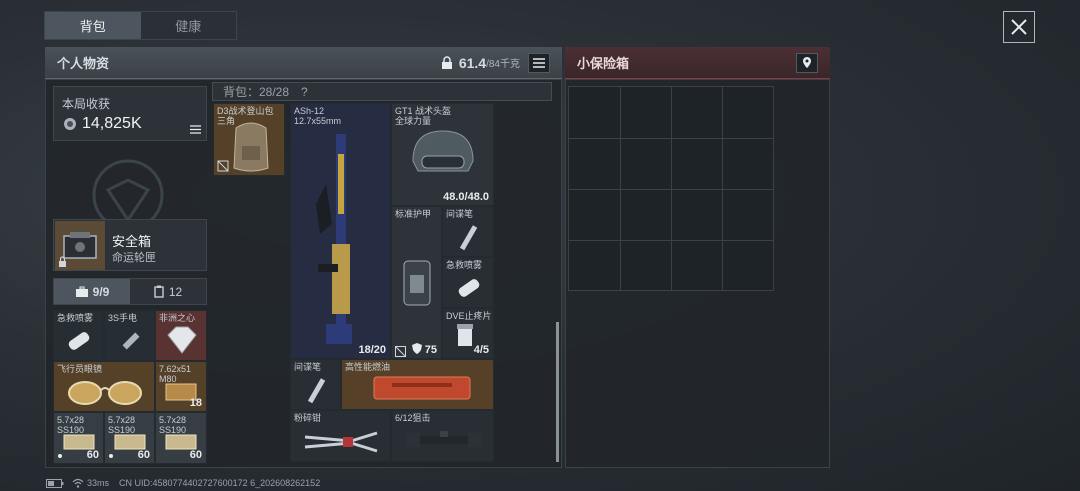  Describe the element at coordinates (159, 291) in the screenshot. I see `clipboard-icon` at that location.